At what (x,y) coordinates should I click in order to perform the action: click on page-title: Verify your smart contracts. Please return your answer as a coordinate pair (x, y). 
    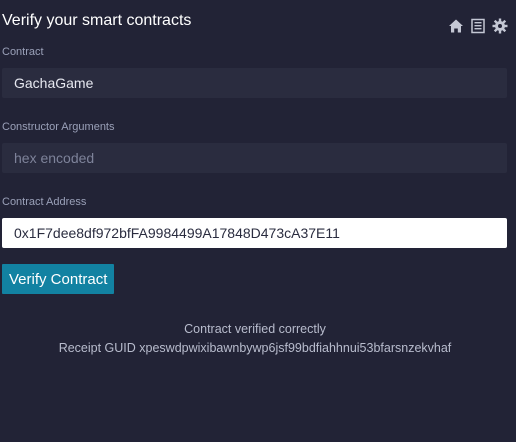
    Looking at the image, I should click on (97, 20).